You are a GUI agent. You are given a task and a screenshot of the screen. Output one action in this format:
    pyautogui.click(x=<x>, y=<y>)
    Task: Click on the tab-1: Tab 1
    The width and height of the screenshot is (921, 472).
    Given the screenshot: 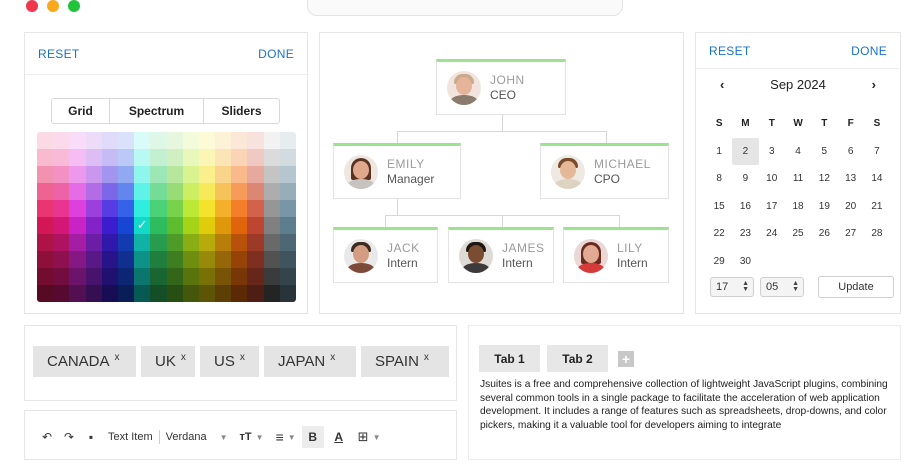 What is the action you would take?
    pyautogui.click(x=509, y=358)
    